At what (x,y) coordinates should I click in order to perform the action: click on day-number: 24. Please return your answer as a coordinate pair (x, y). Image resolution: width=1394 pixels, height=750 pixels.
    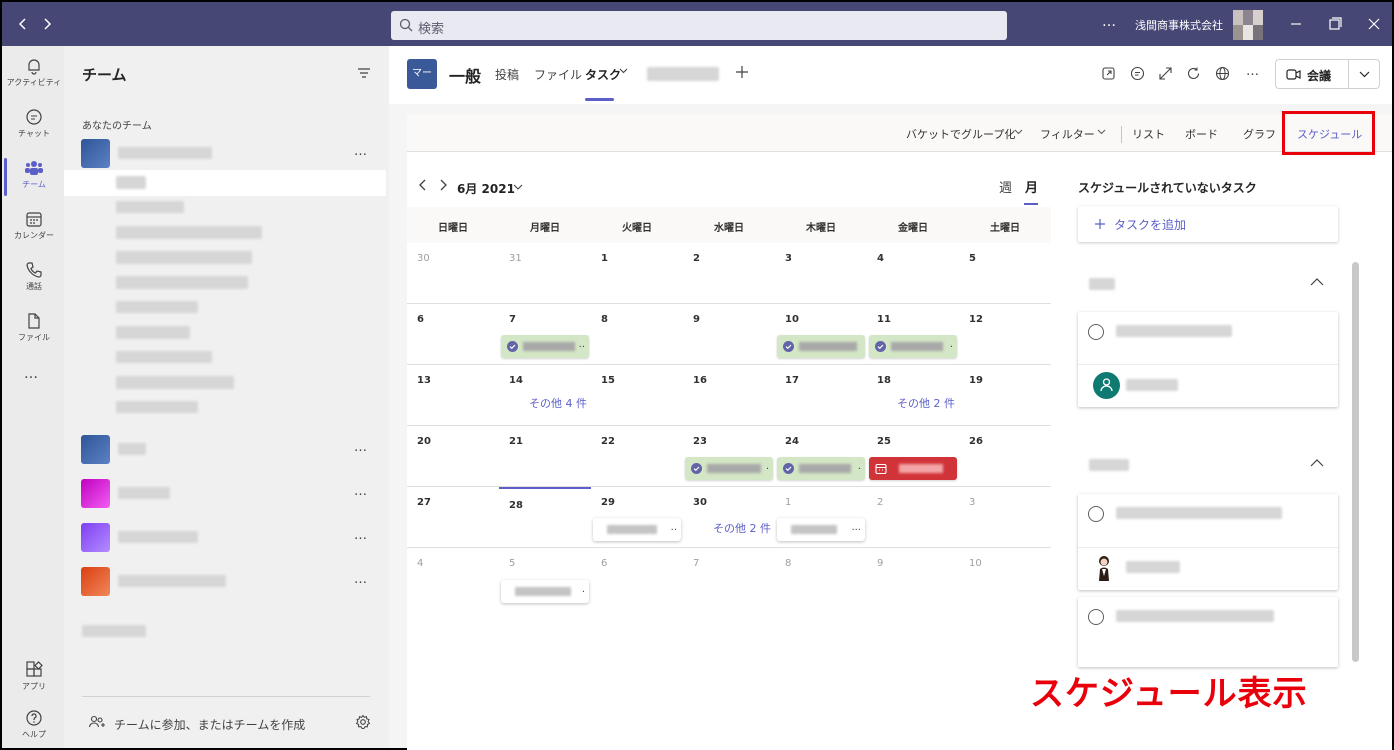
    Looking at the image, I should click on (792, 441).